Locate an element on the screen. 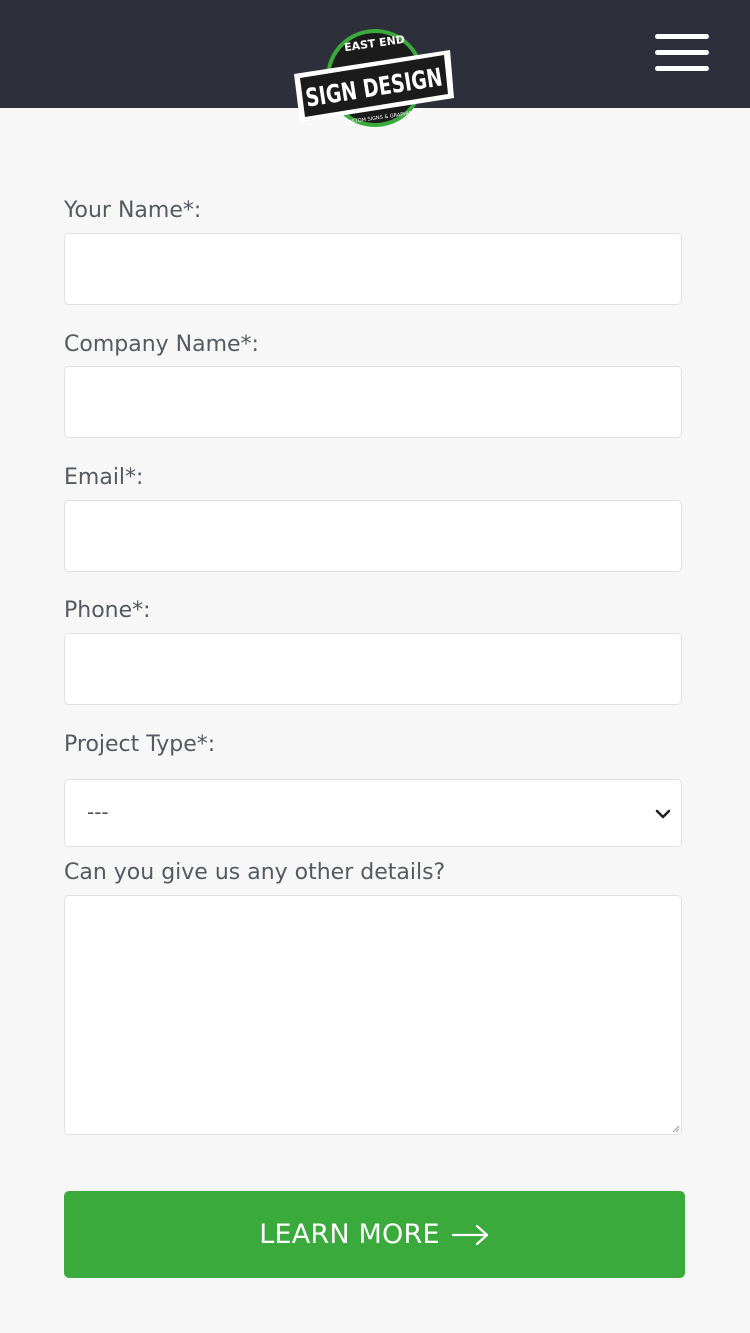  phone-label: Phone*: is located at coordinates (107, 610).